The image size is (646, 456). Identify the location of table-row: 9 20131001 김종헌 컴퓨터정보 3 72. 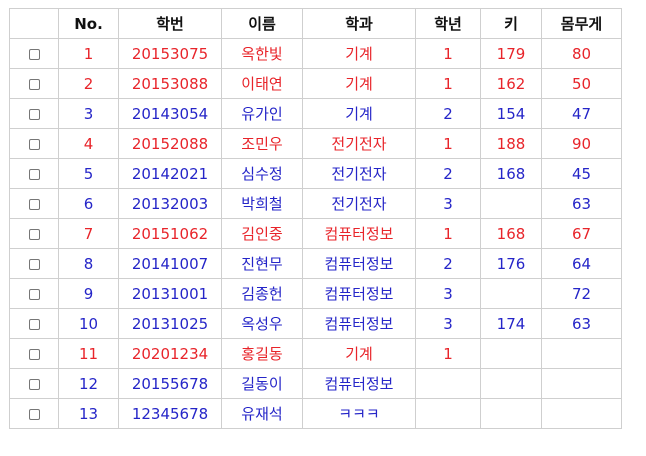
(315, 293).